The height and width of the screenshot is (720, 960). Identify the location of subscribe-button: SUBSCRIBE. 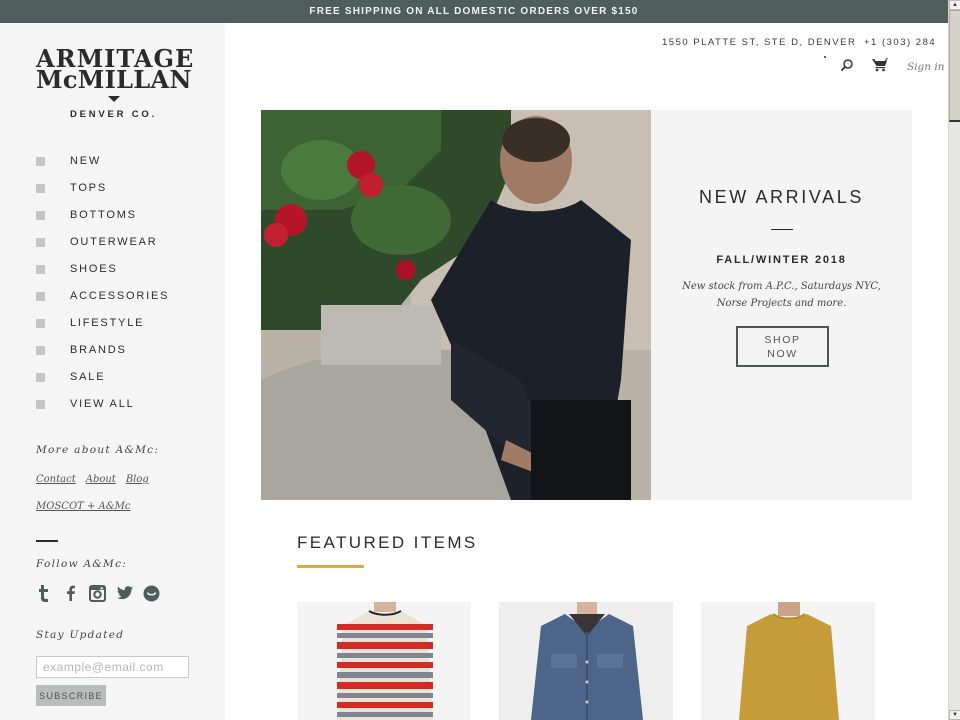
(71, 695).